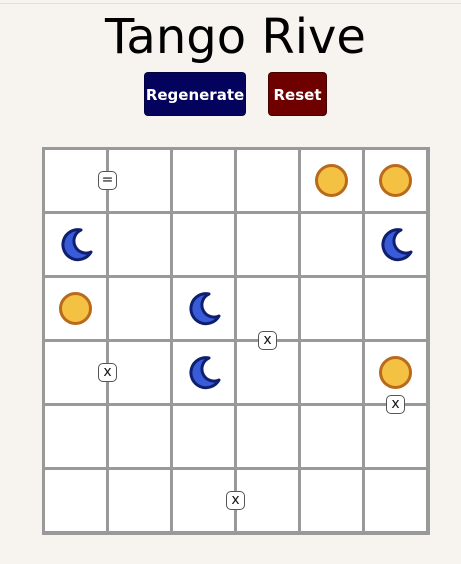 The height and width of the screenshot is (564, 461). Describe the element at coordinates (230, 3) in the screenshot. I see `top-divider` at that location.